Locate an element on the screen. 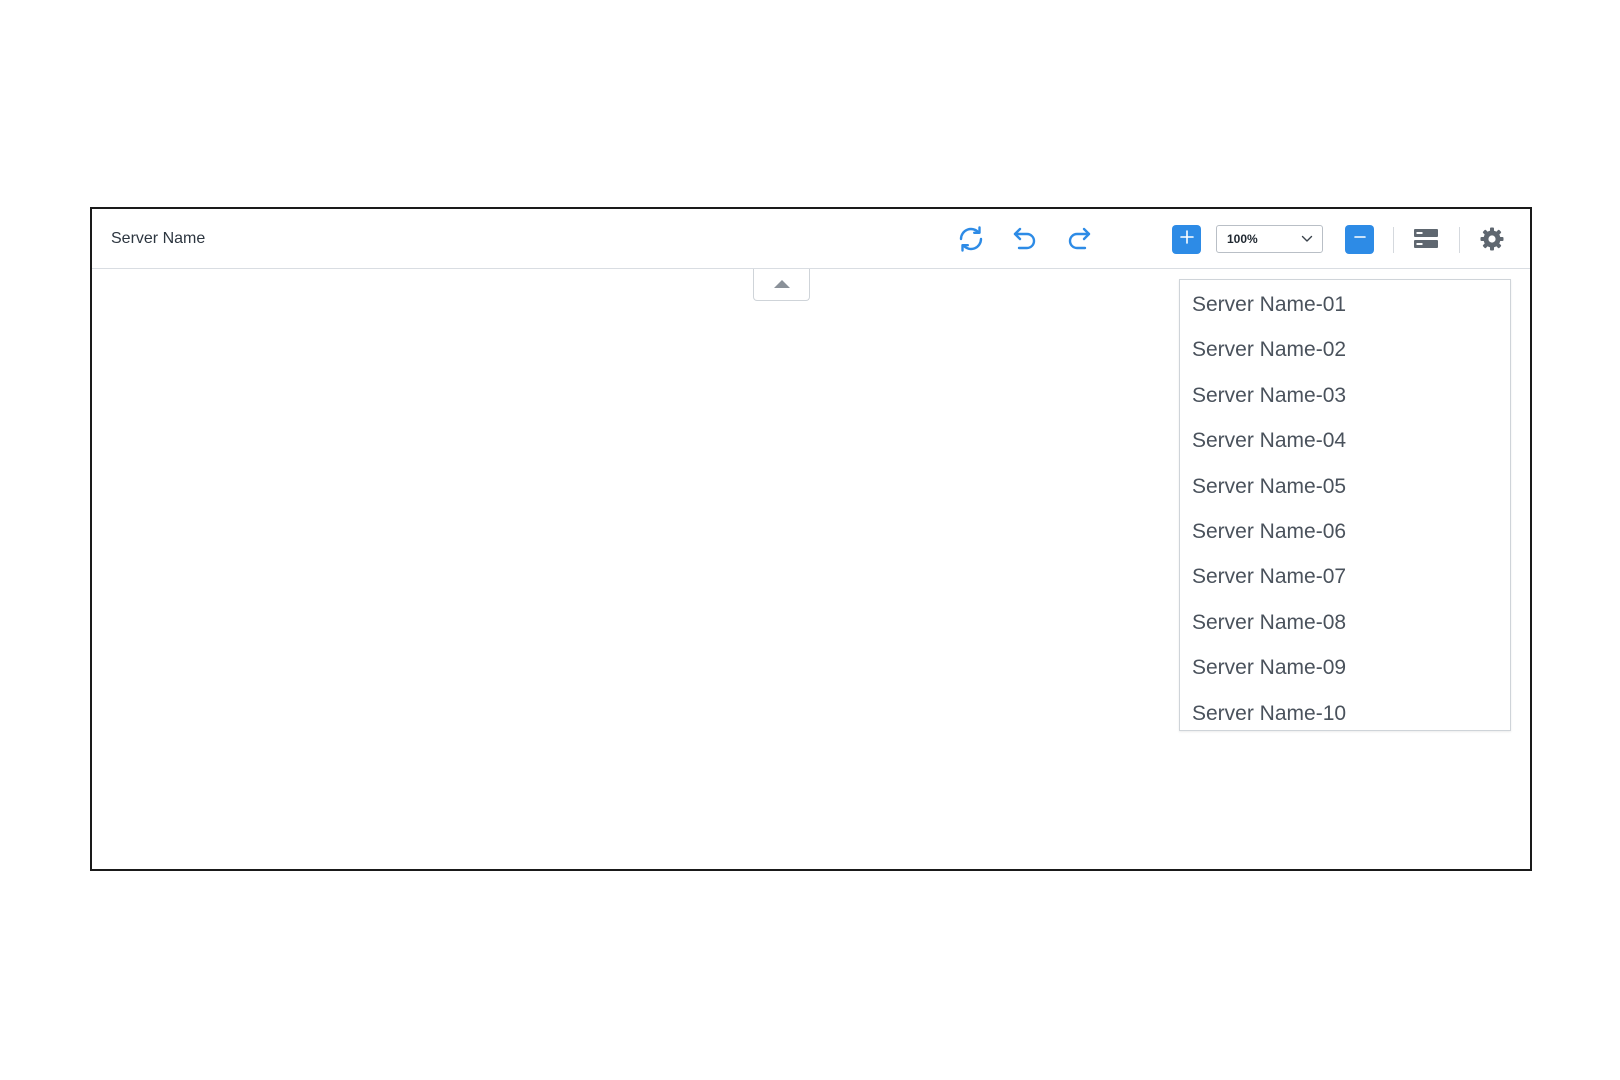 The height and width of the screenshot is (1080, 1620). server-list-icon is located at coordinates (1426, 239).